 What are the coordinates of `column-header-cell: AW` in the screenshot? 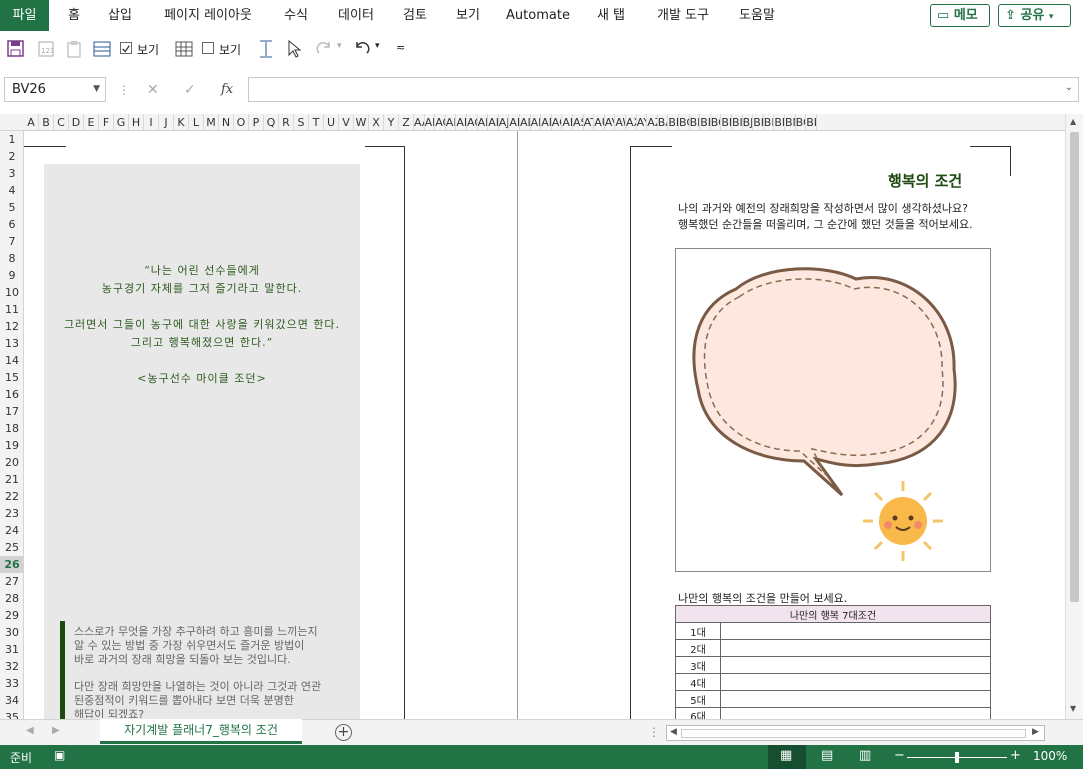 It's located at (620, 122).